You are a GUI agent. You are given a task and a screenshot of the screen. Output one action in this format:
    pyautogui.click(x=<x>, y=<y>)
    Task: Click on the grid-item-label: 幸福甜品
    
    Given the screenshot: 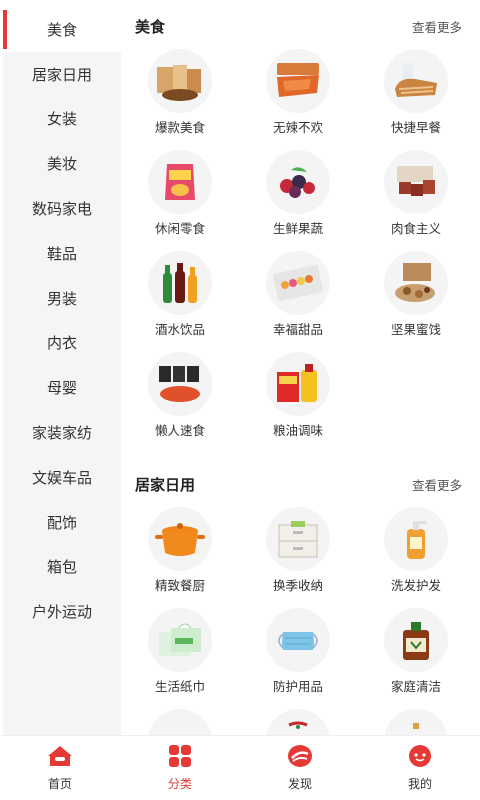 What is the action you would take?
    pyautogui.click(x=297, y=329)
    